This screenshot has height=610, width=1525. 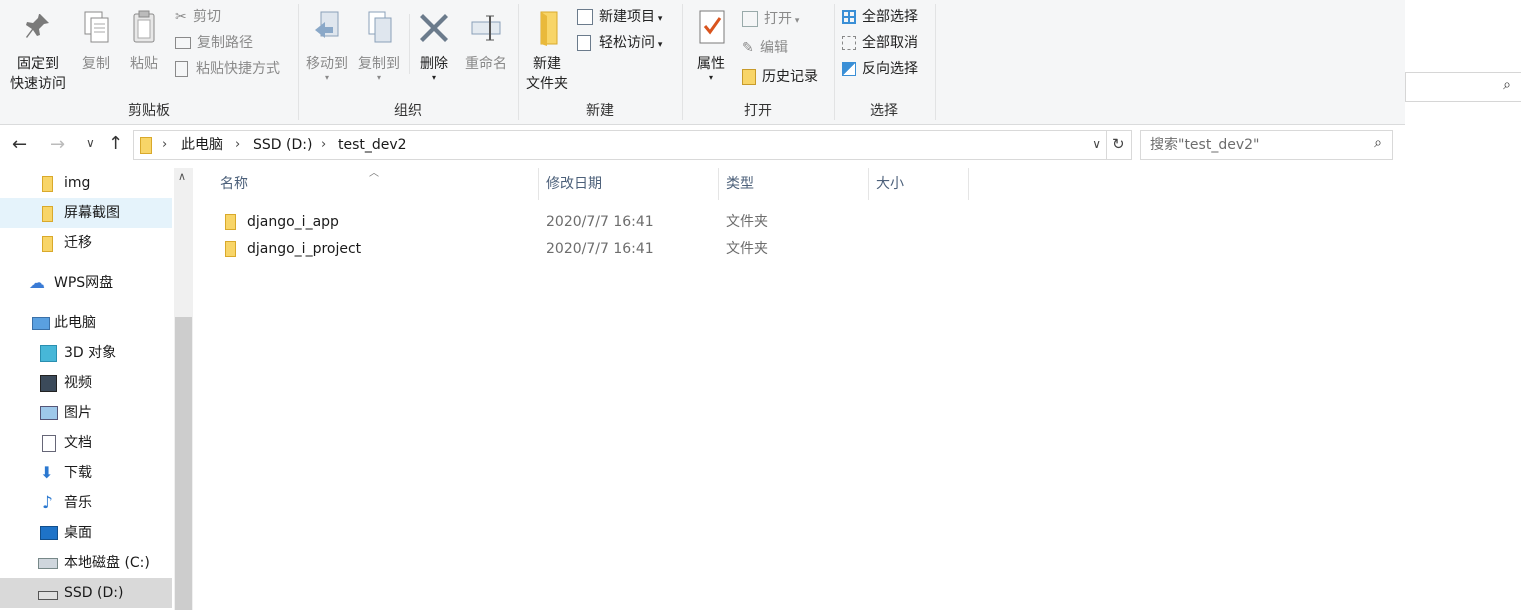 What do you see at coordinates (1378, 143) in the screenshot?
I see `search-icon: ⌕` at bounding box center [1378, 143].